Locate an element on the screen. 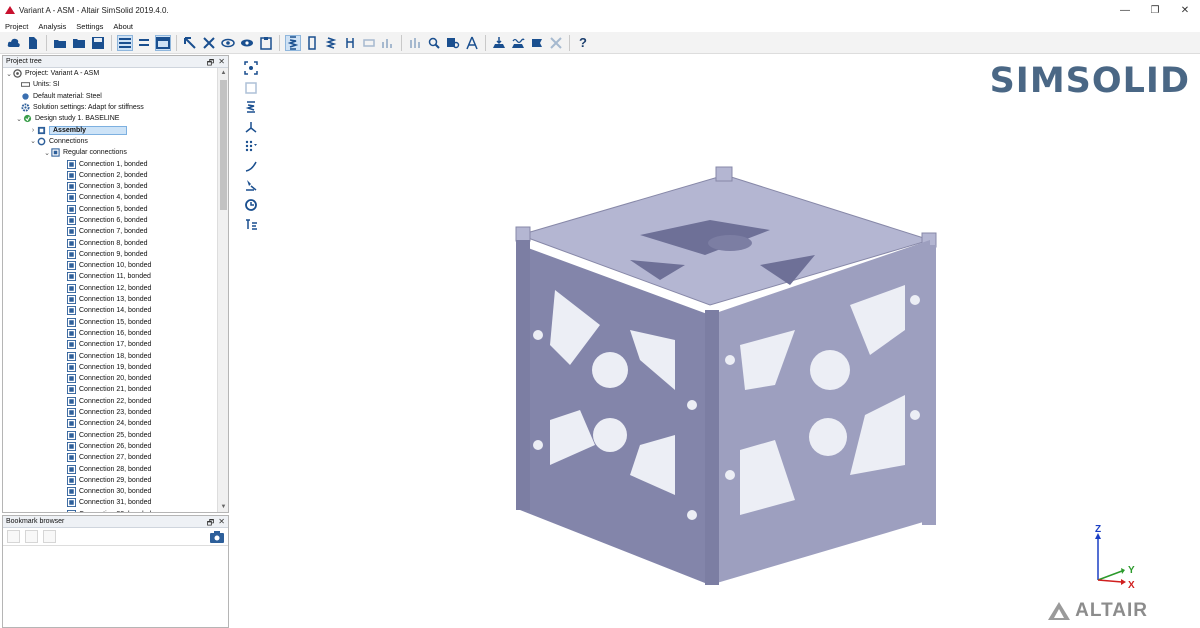 The width and height of the screenshot is (1200, 628). restore-button: ❐ is located at coordinates (1155, 10).